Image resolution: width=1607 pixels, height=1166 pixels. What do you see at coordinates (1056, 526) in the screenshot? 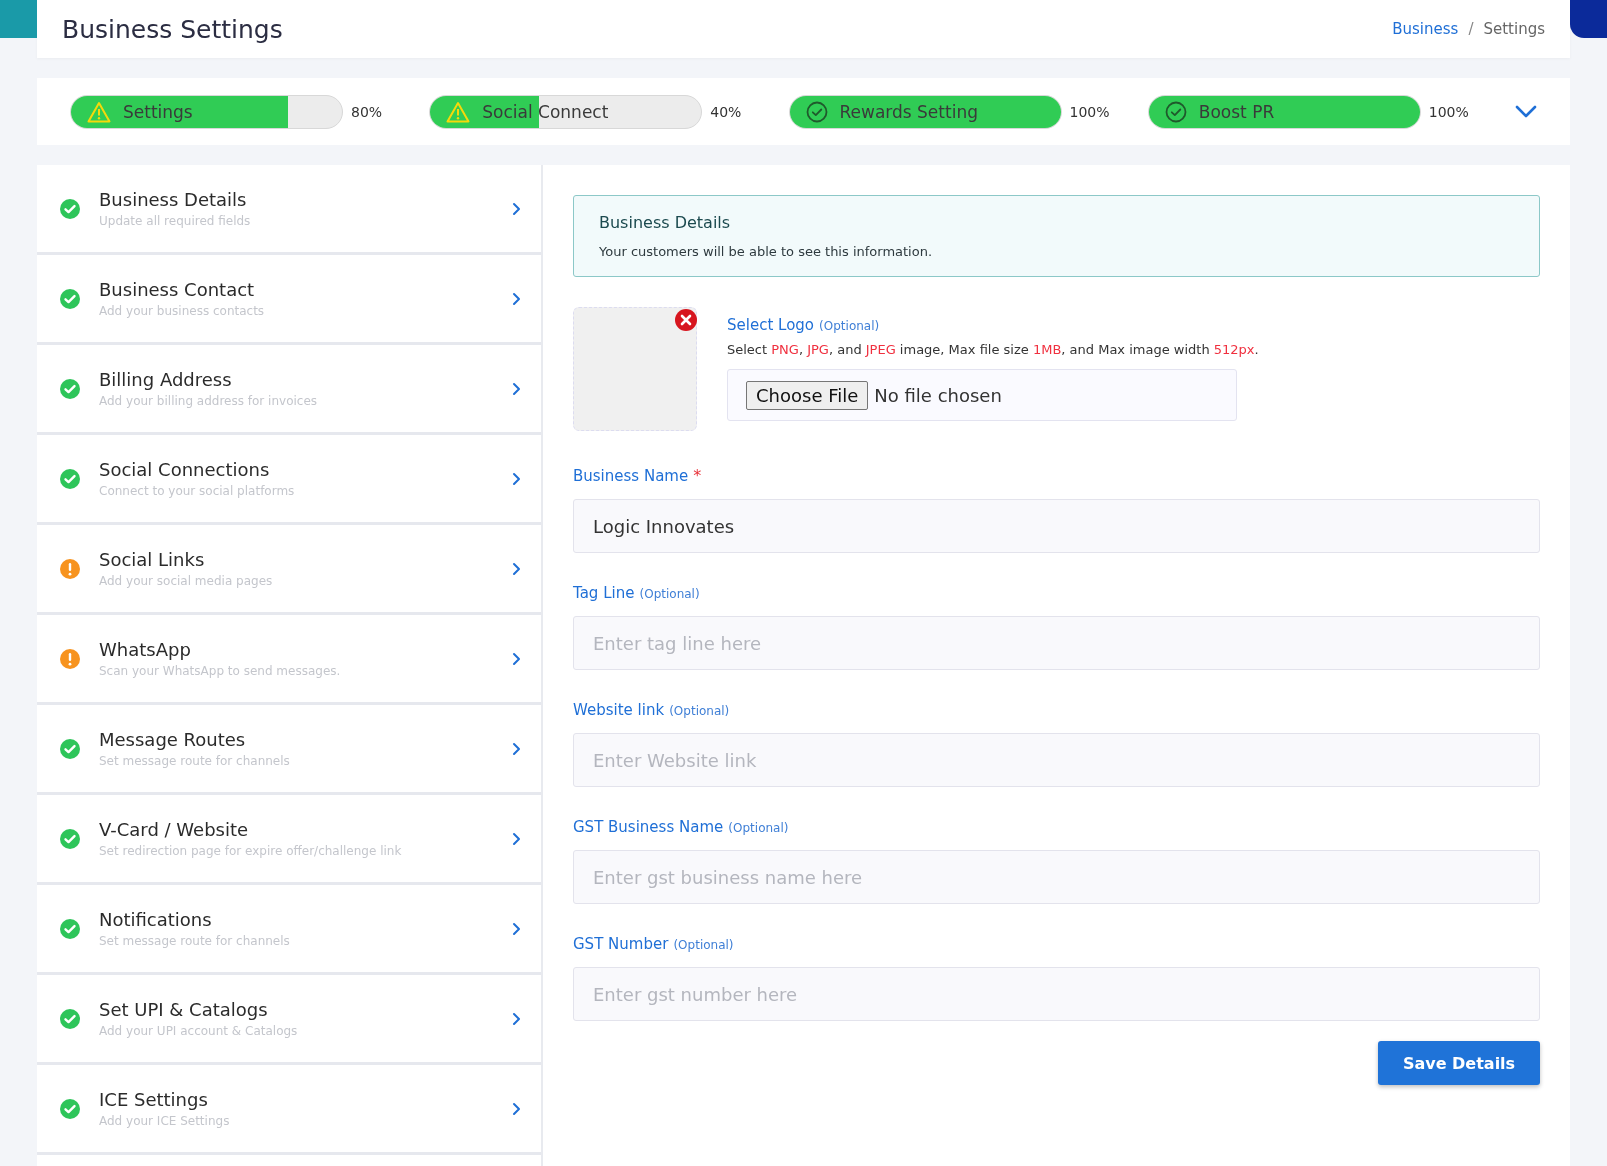
I see `text-field: Logic Innovates` at bounding box center [1056, 526].